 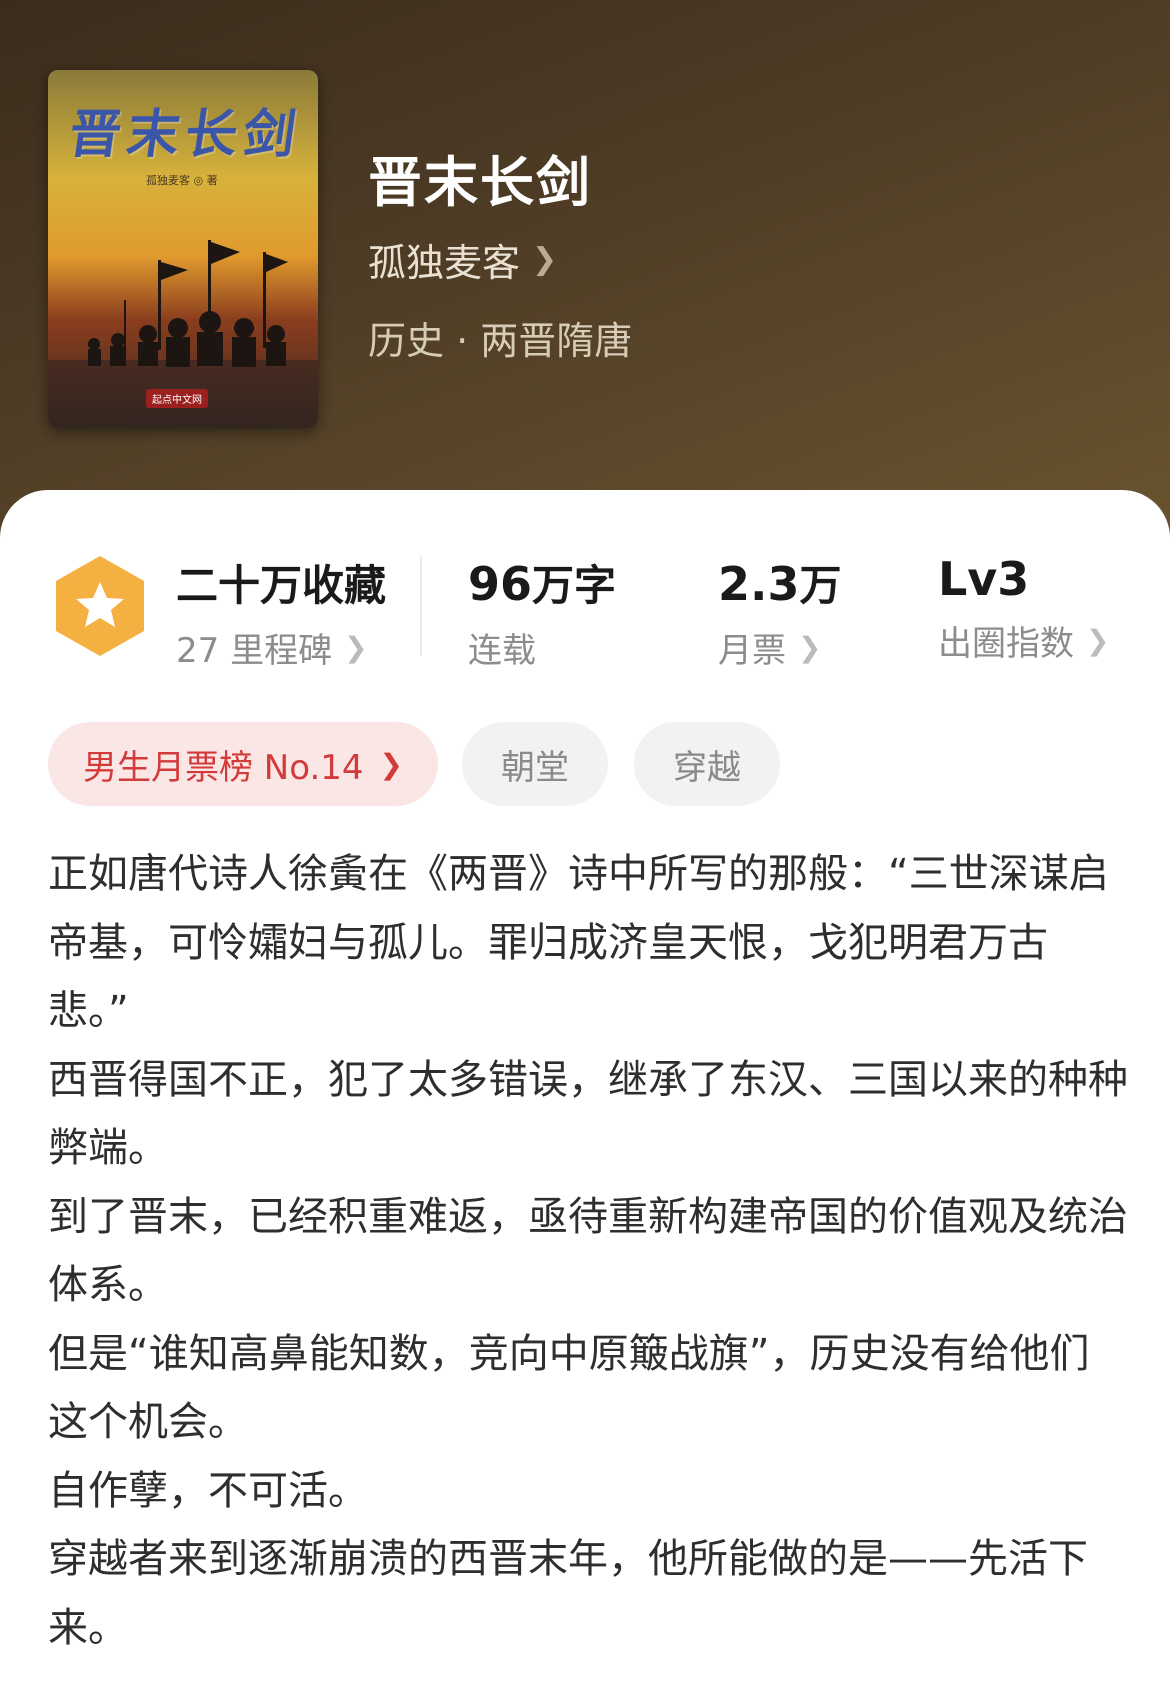 I want to click on favorites-count: 二十万收藏, so click(x=281, y=585).